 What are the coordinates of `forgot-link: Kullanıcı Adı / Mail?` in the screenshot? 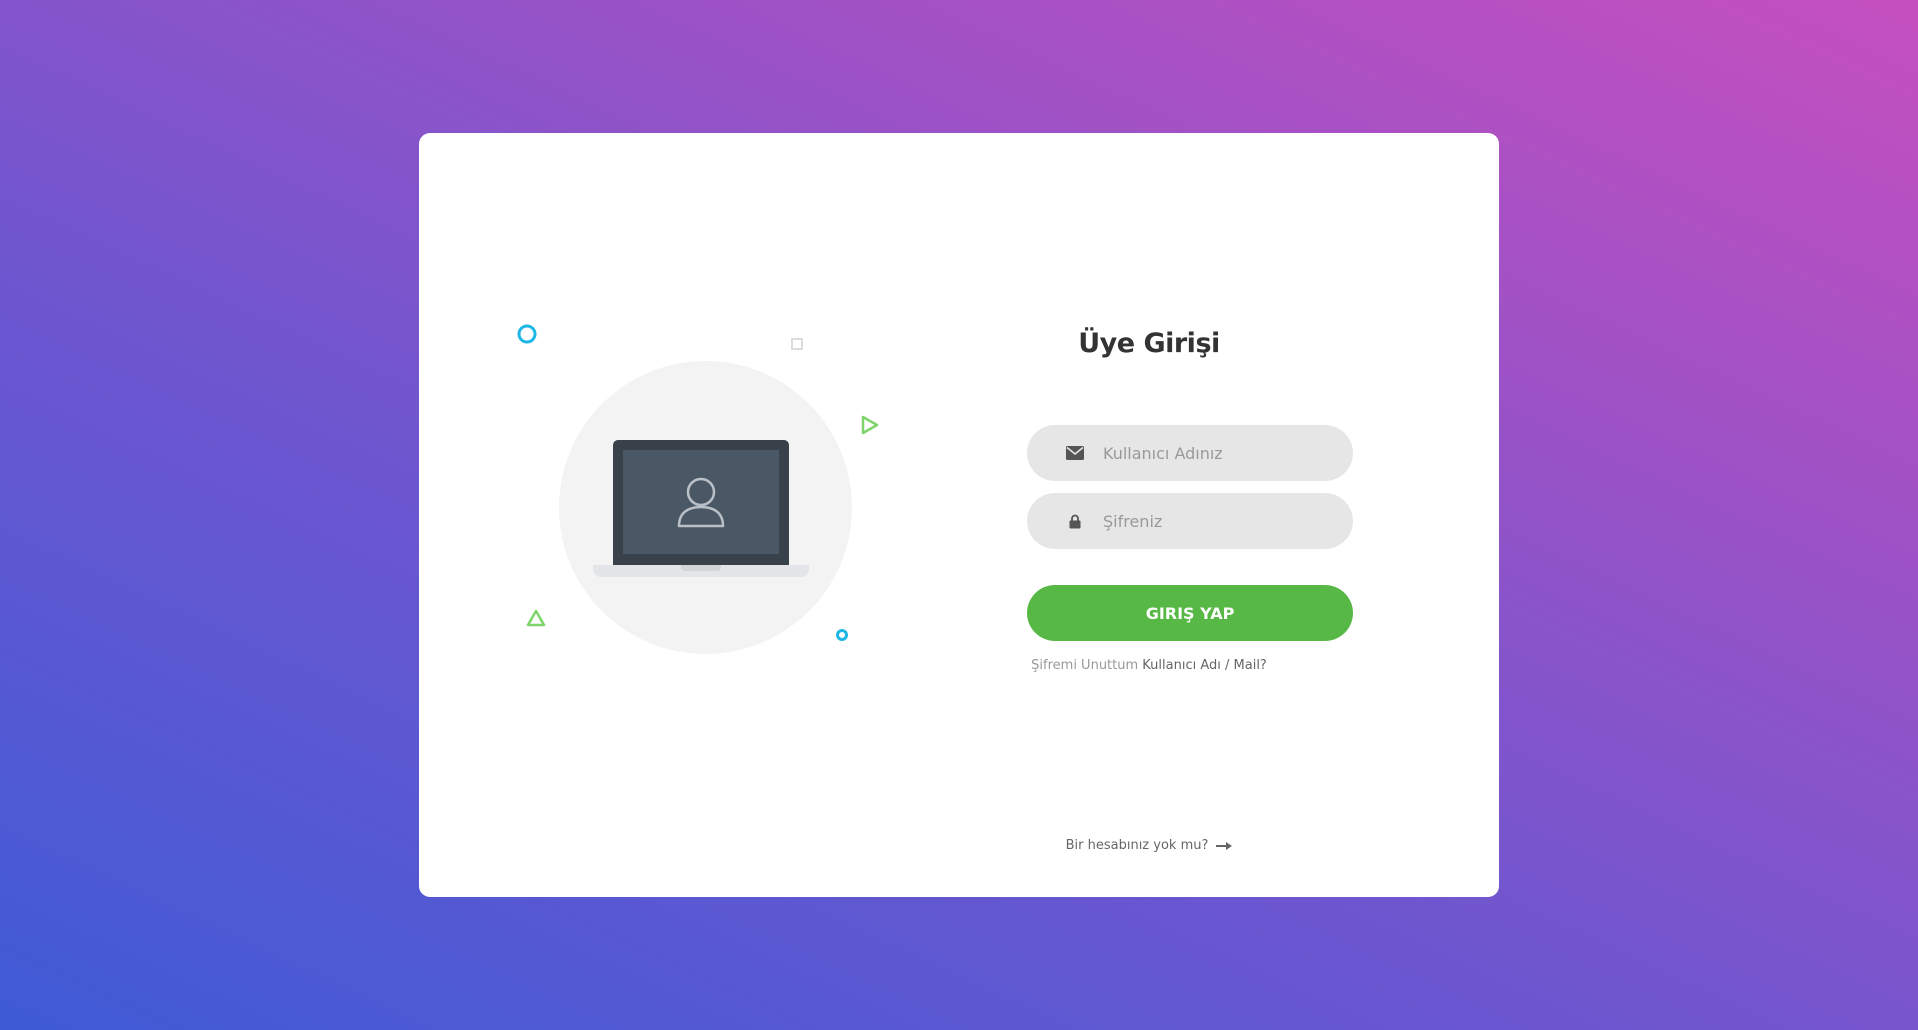 It's located at (1204, 665).